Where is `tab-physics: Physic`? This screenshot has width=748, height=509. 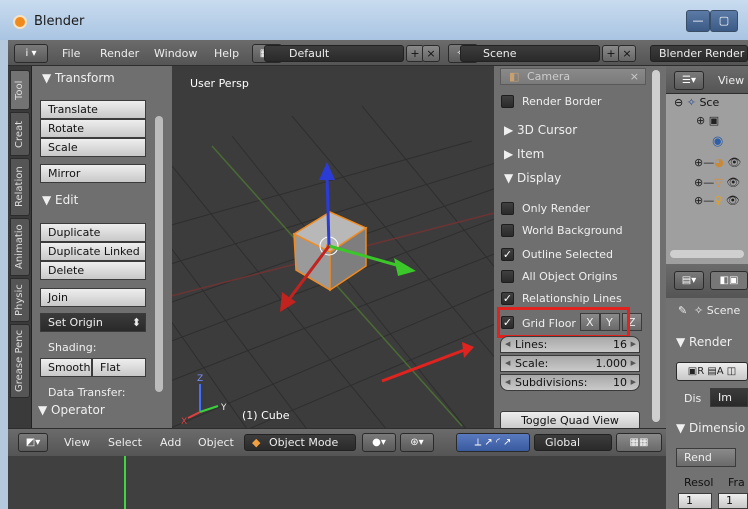 tab-physics: Physic is located at coordinates (20, 300).